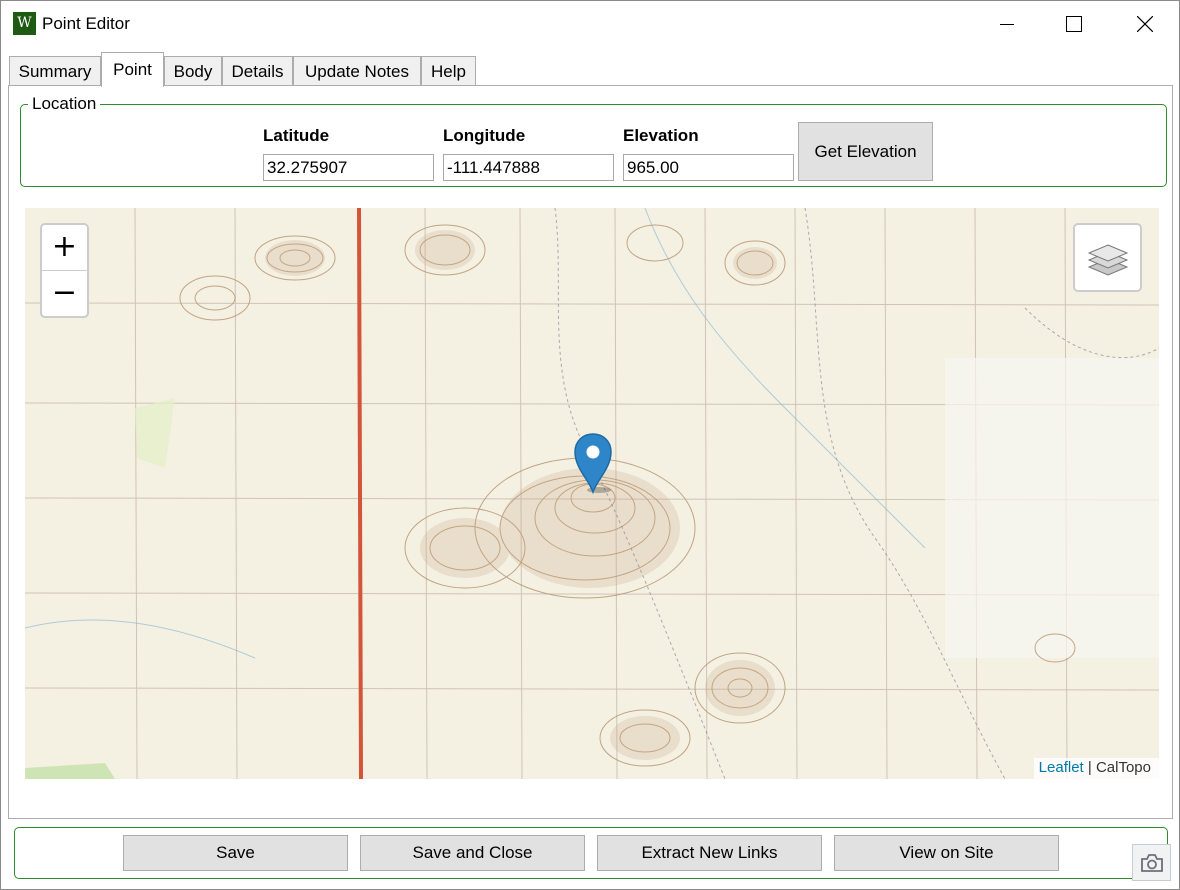  What do you see at coordinates (593, 463) in the screenshot?
I see `location-marker-icon` at bounding box center [593, 463].